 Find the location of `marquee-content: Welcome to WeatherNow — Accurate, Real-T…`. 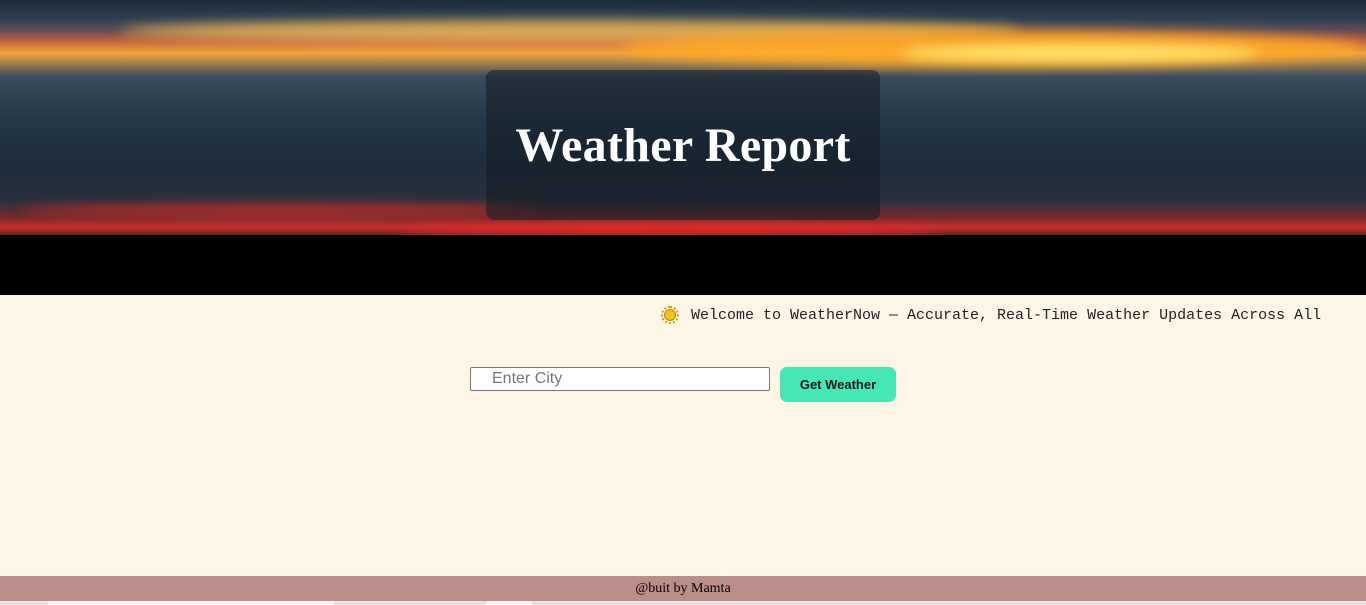

marquee-content: Welcome to WeatherNow — Accurate, Real-T… is located at coordinates (991, 315).